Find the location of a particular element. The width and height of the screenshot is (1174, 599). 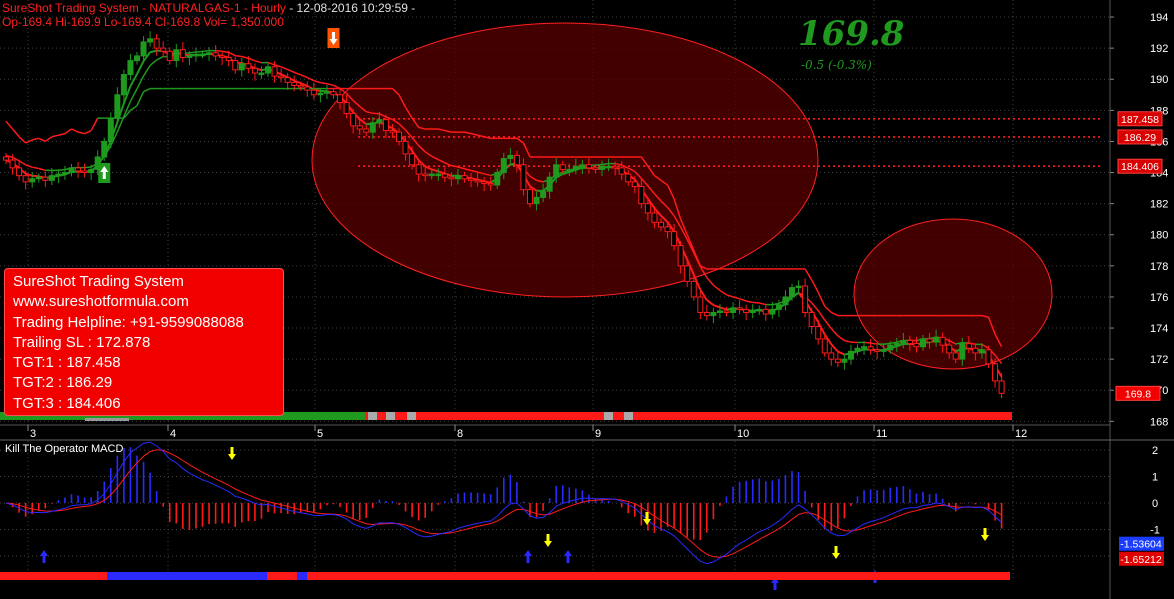

macd-value-text: -1.53604 is located at coordinates (1141, 545).